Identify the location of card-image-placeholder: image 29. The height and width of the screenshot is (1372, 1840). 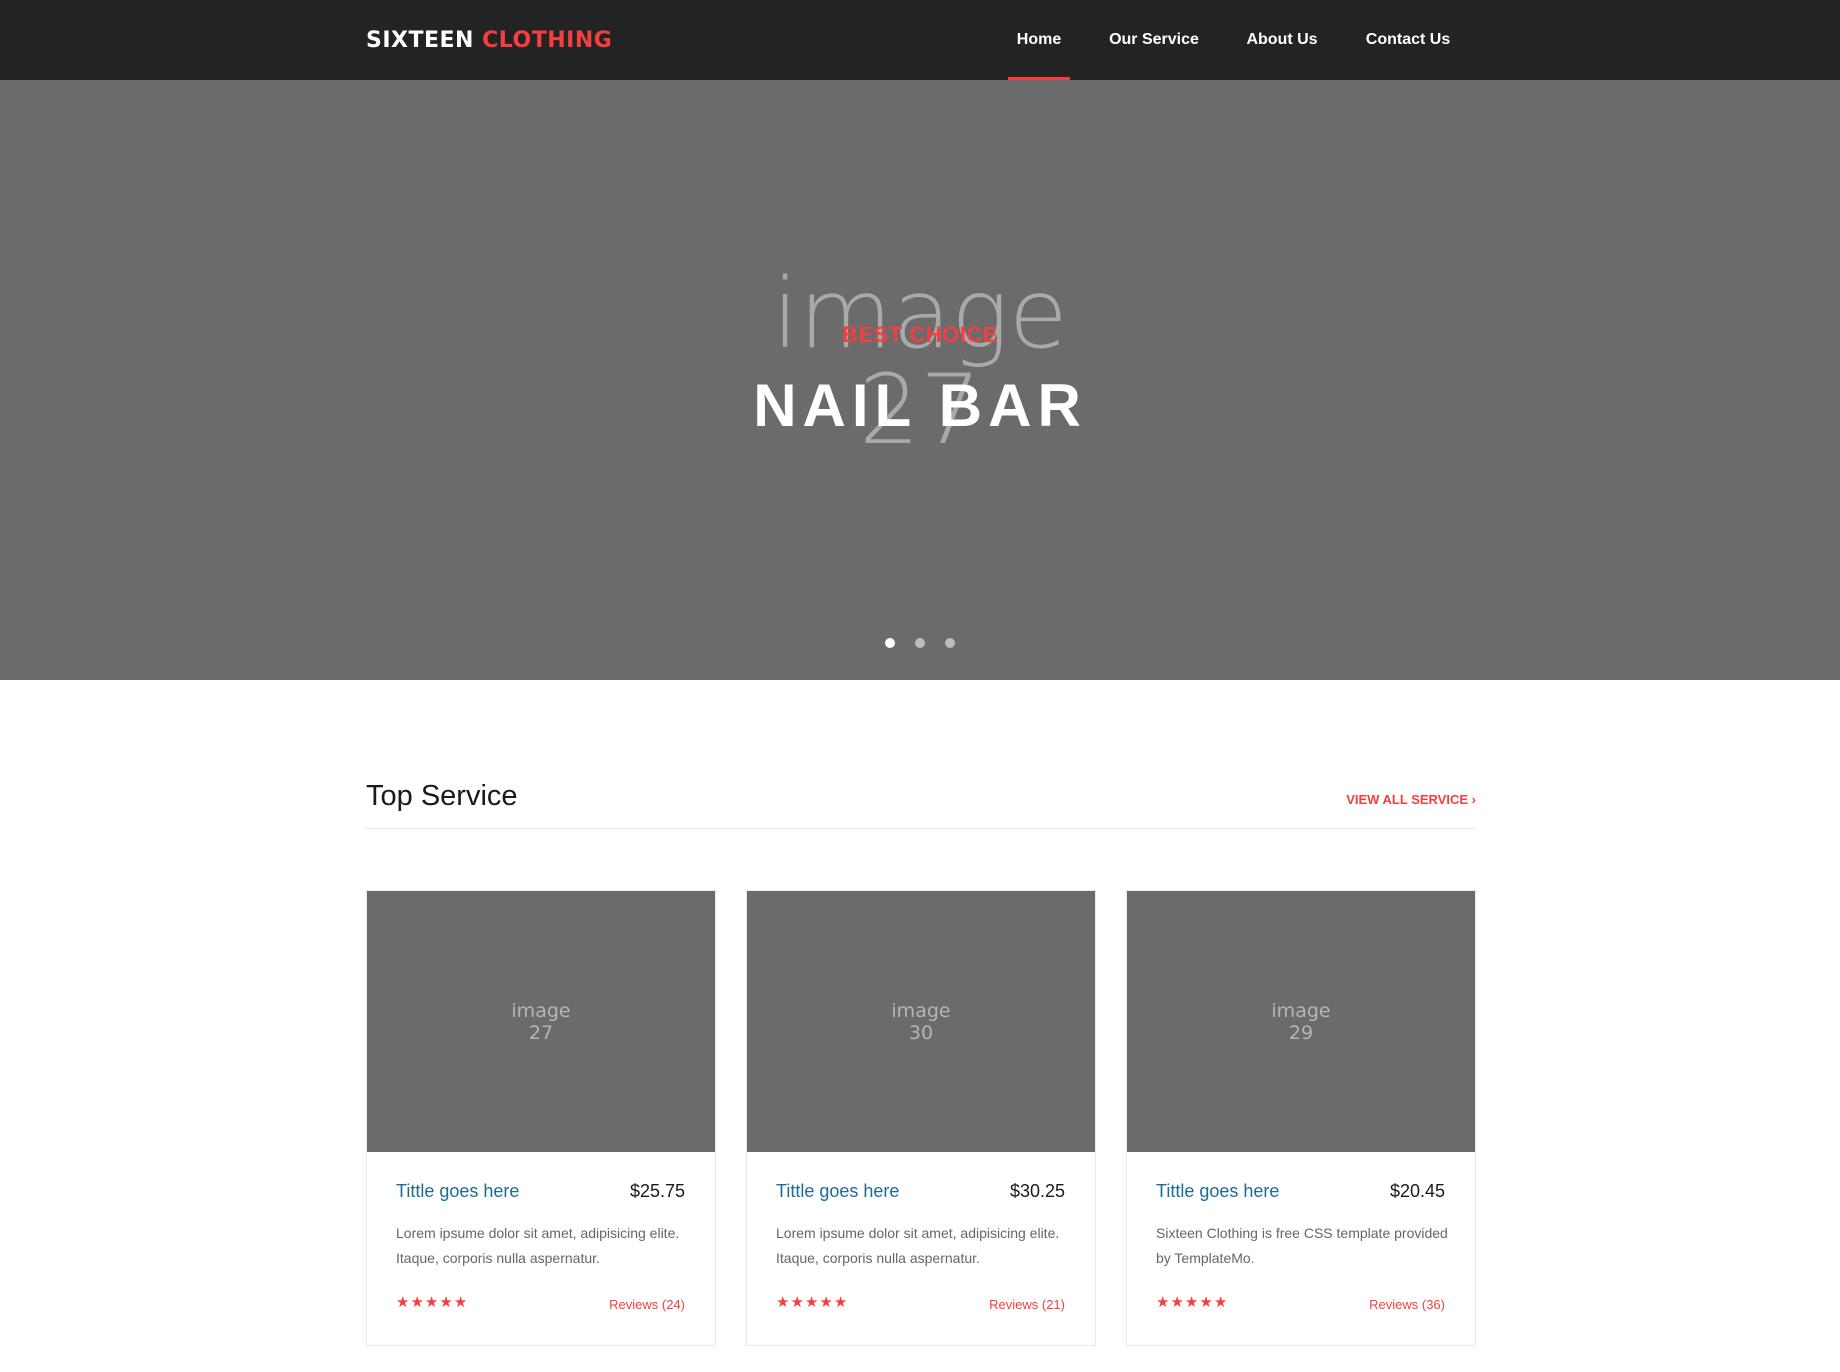
(1301, 1021).